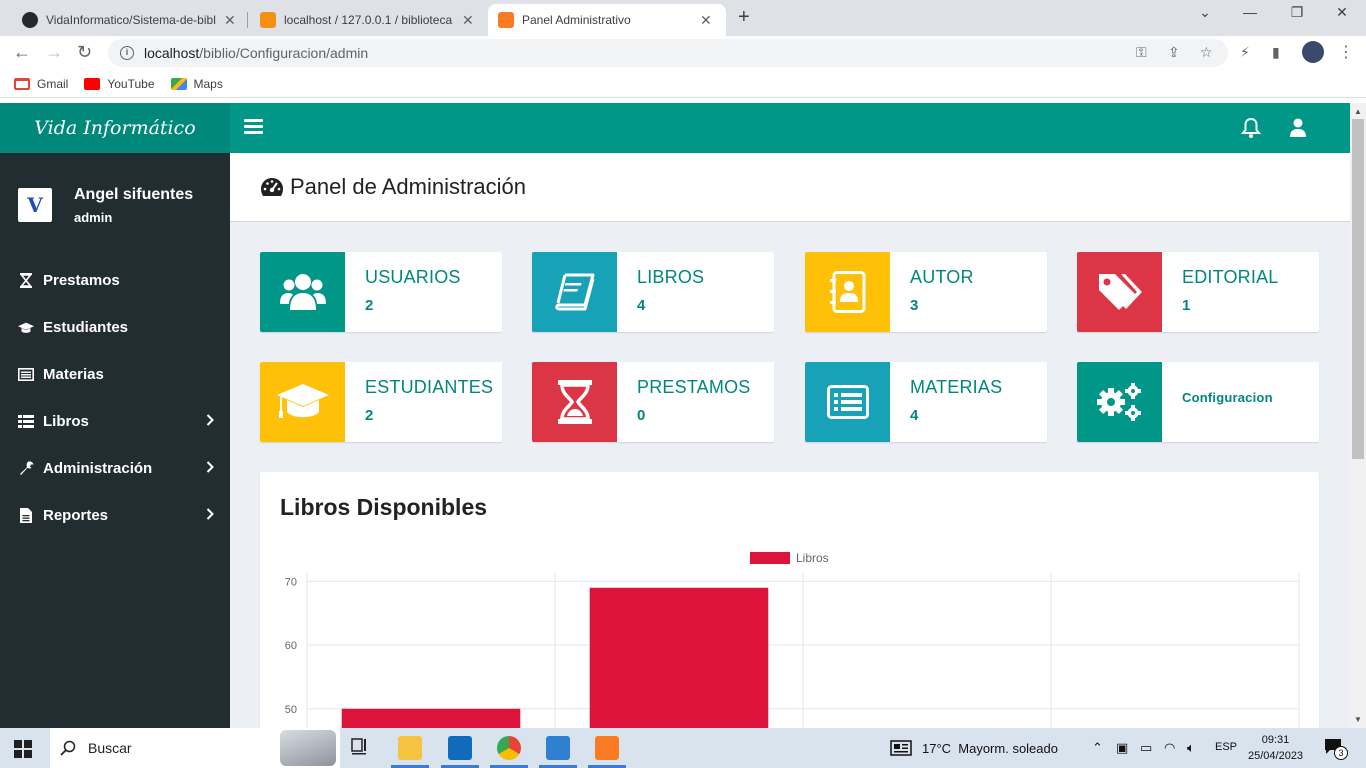 The height and width of the screenshot is (768, 1366). I want to click on clock-date: 25/04/2023, so click(1276, 756).